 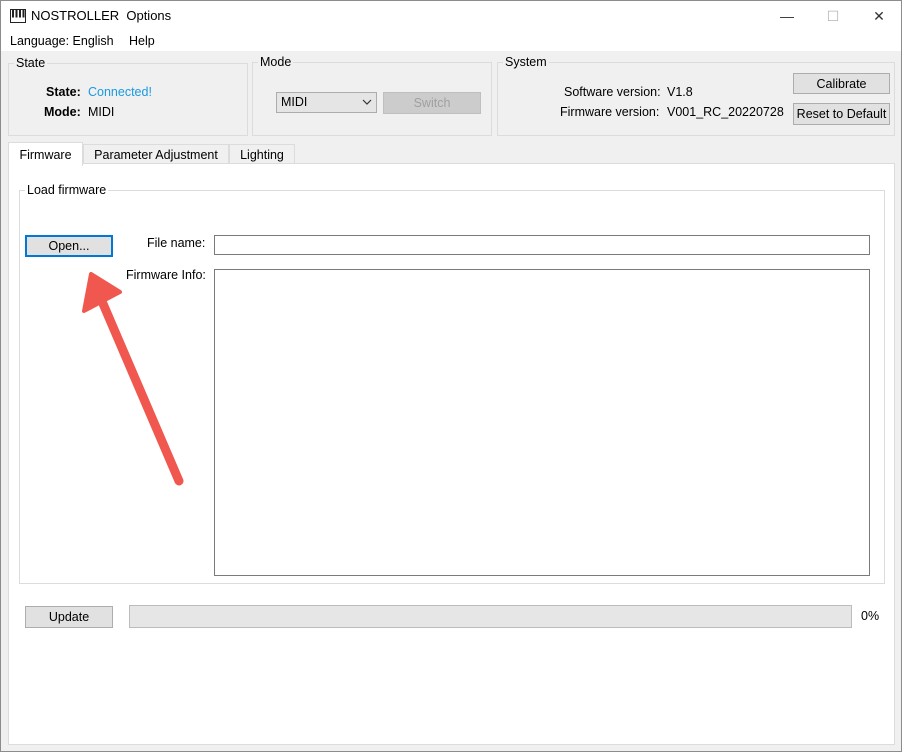 I want to click on mode-label: Mode:, so click(x=62, y=112).